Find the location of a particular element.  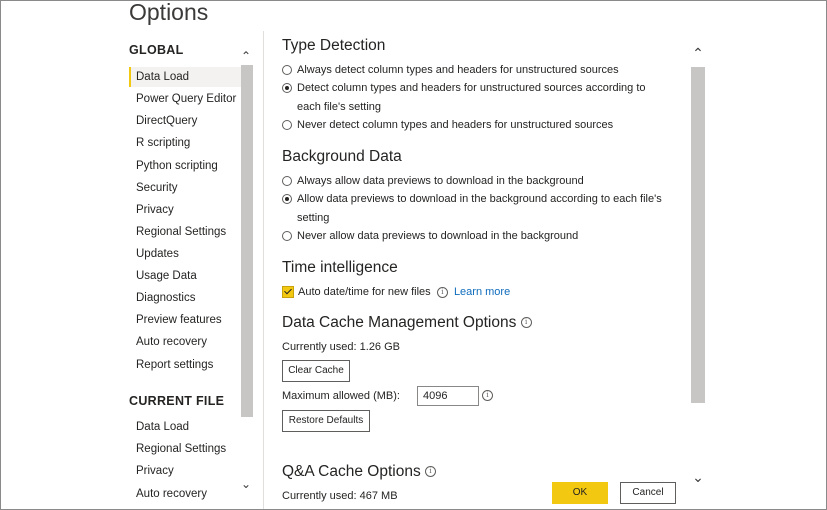

sidebar-scrollbar: ⌃ ⌄ is located at coordinates (246, 266).